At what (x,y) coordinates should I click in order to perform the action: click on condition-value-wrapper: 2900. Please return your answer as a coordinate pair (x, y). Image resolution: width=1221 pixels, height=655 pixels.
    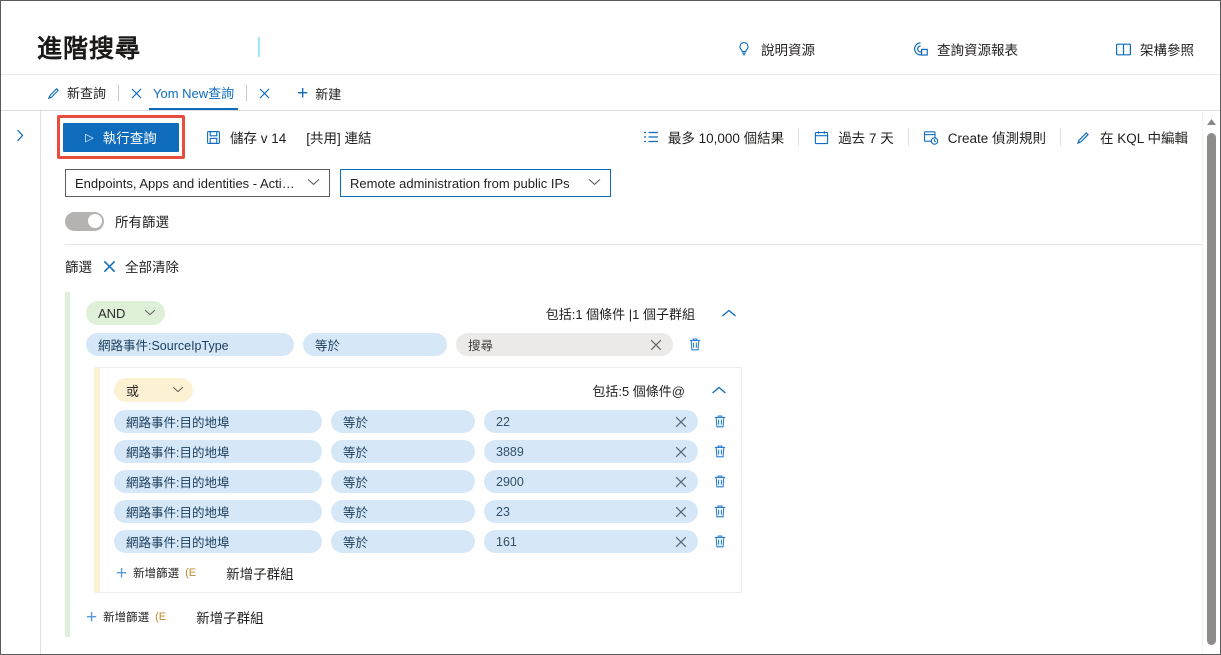
    Looking at the image, I should click on (591, 481).